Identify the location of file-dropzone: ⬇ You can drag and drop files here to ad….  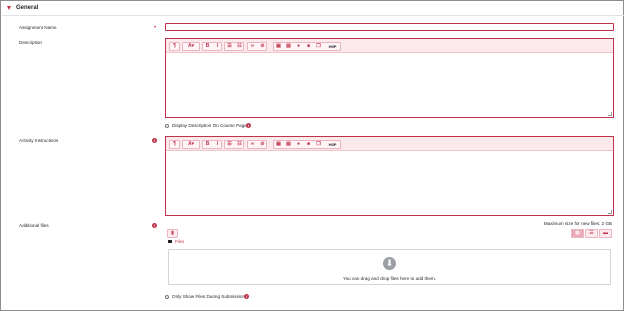
(389, 267).